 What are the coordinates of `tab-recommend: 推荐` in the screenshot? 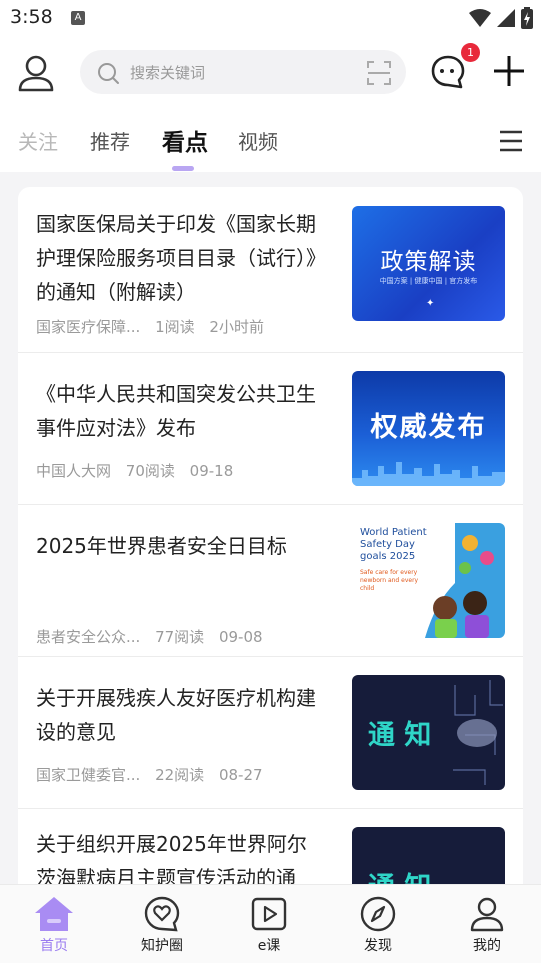 It's located at (110, 140).